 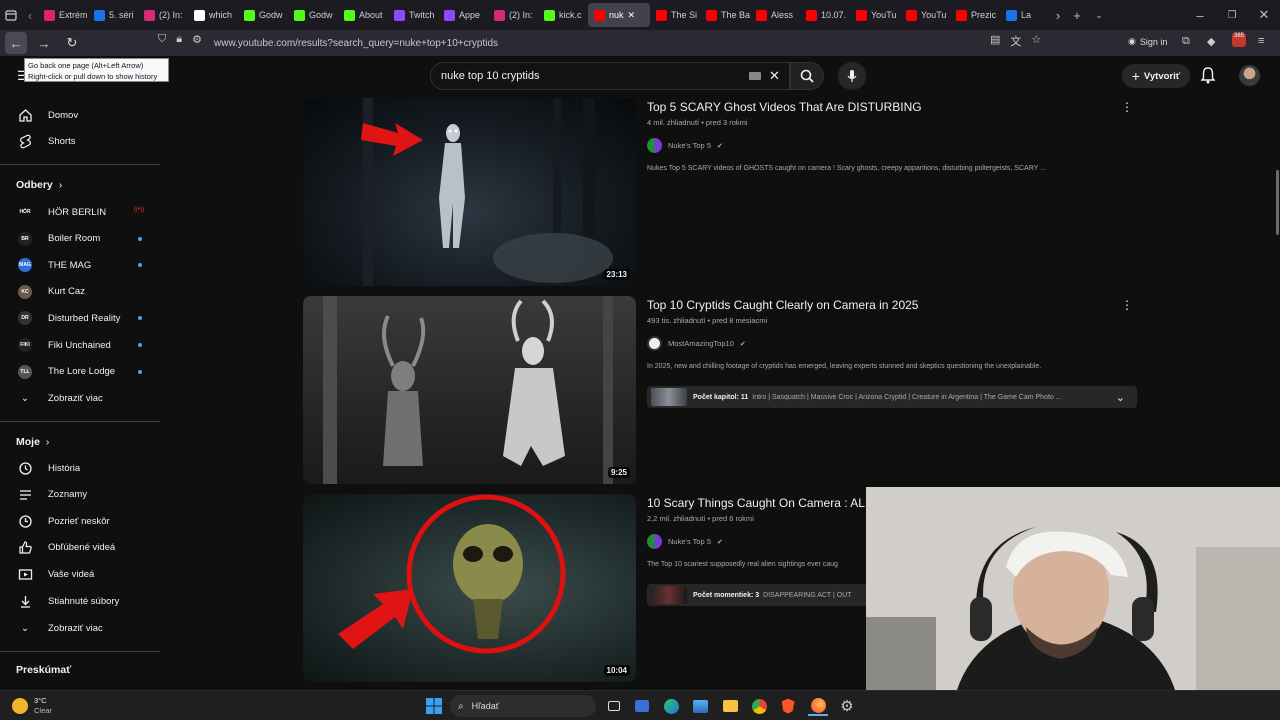 I want to click on reader-view-icon: ▤, so click(x=995, y=41).